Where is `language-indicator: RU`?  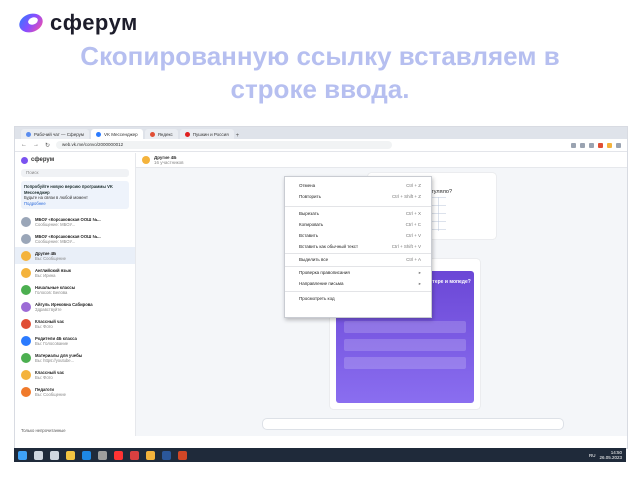 language-indicator: RU is located at coordinates (592, 455).